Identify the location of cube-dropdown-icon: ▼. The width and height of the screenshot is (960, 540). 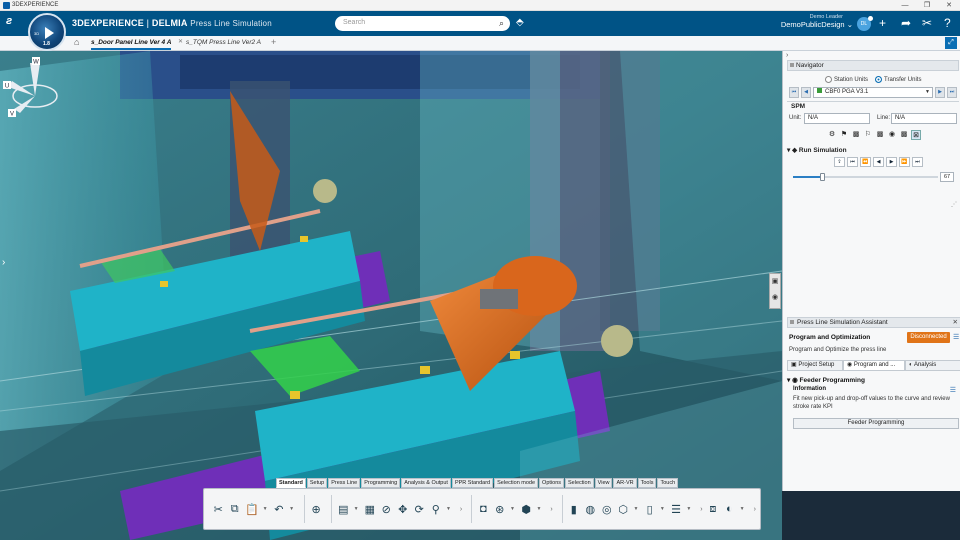
(538, 509).